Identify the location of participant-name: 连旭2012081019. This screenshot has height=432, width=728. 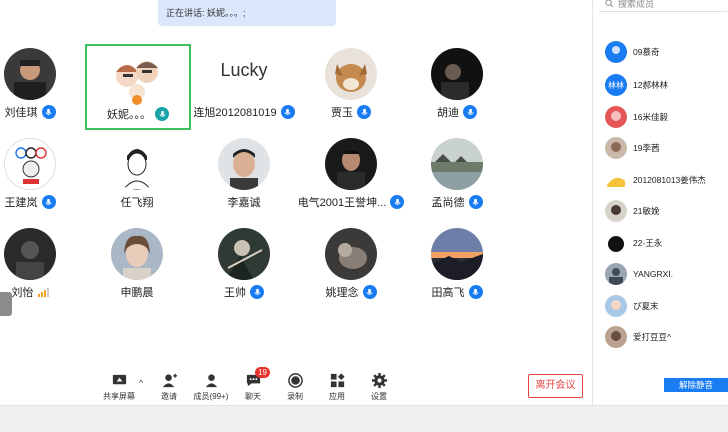
(235, 113).